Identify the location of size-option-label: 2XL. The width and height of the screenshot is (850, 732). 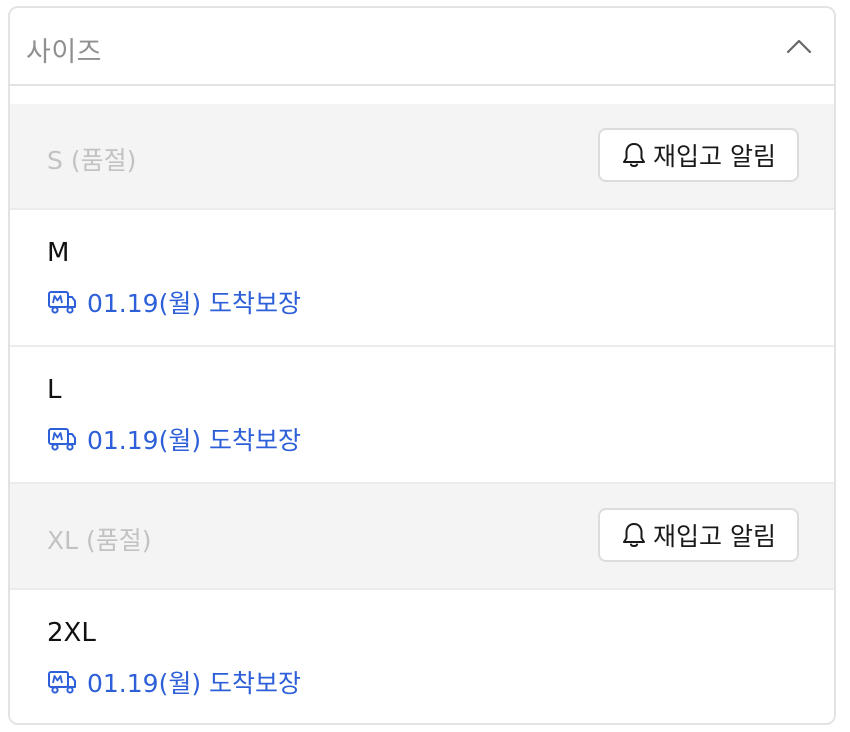
(71, 633).